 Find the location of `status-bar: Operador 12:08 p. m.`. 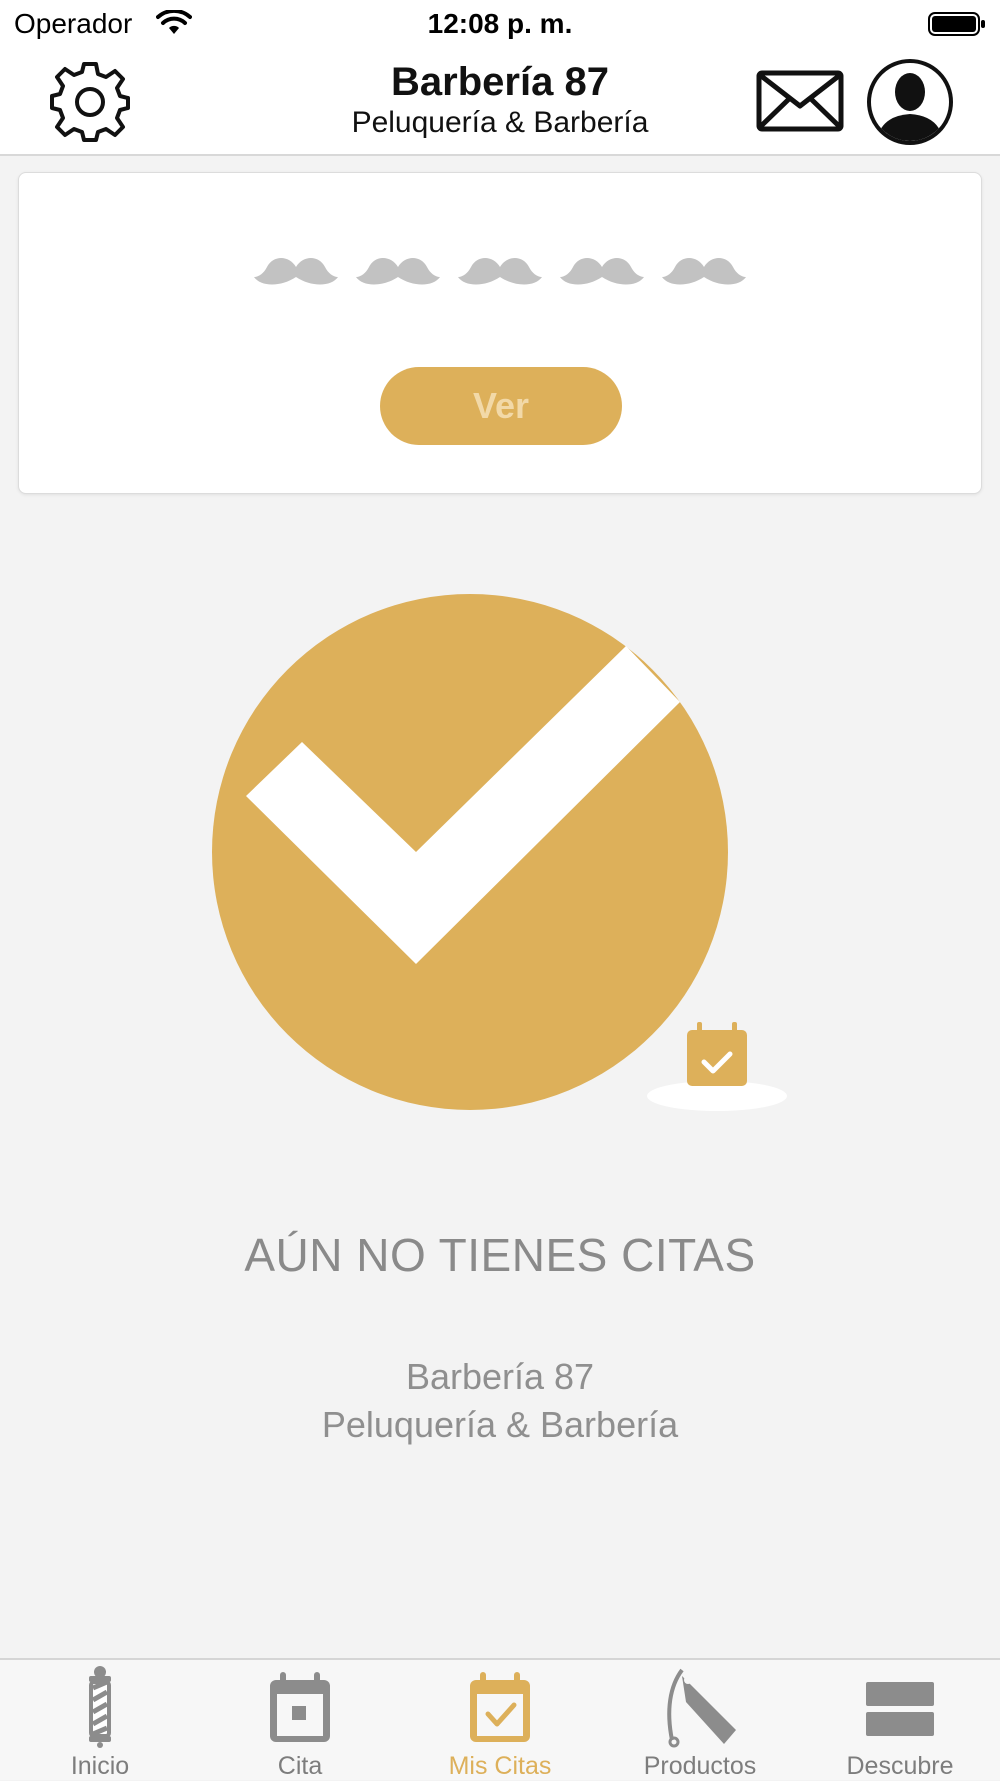

status-bar: Operador 12:08 p. m. is located at coordinates (500, 26).